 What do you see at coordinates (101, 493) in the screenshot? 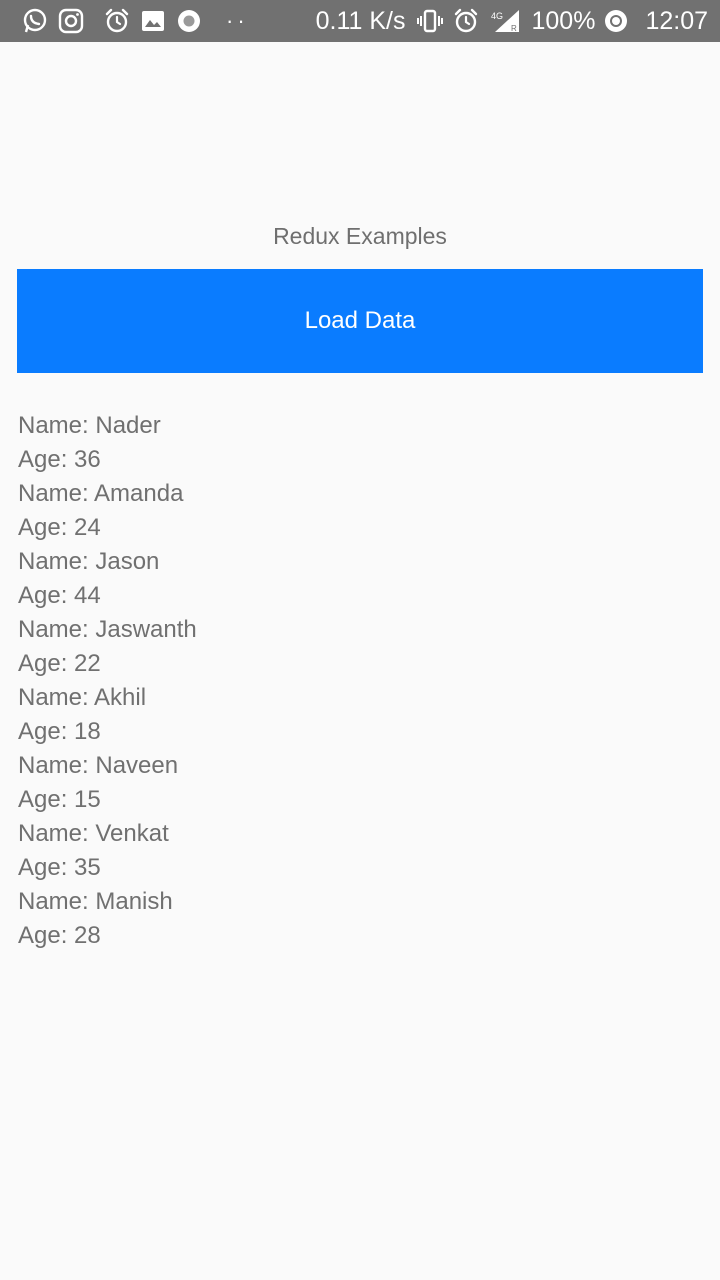
I see `person-name: Name: Amanda` at bounding box center [101, 493].